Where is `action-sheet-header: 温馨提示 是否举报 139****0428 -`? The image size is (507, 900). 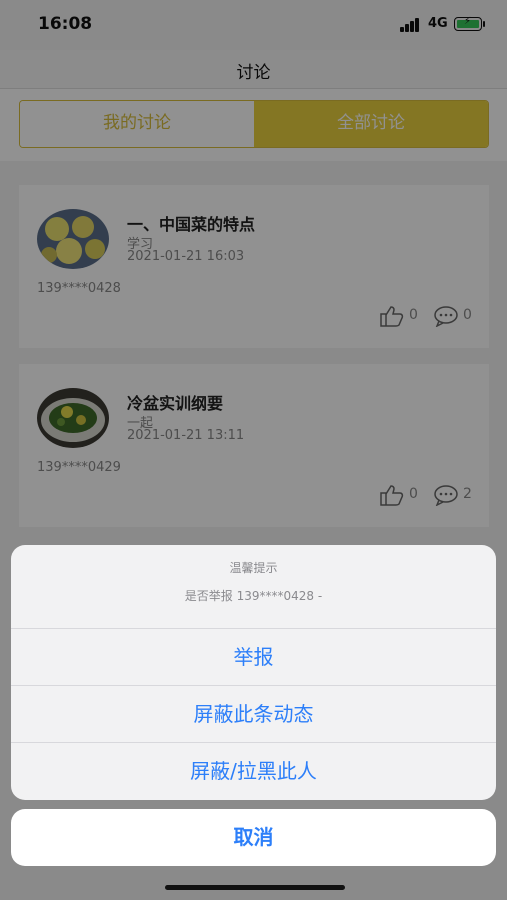
action-sheet-header: 温馨提示 是否举报 139****0428 - is located at coordinates (253, 587).